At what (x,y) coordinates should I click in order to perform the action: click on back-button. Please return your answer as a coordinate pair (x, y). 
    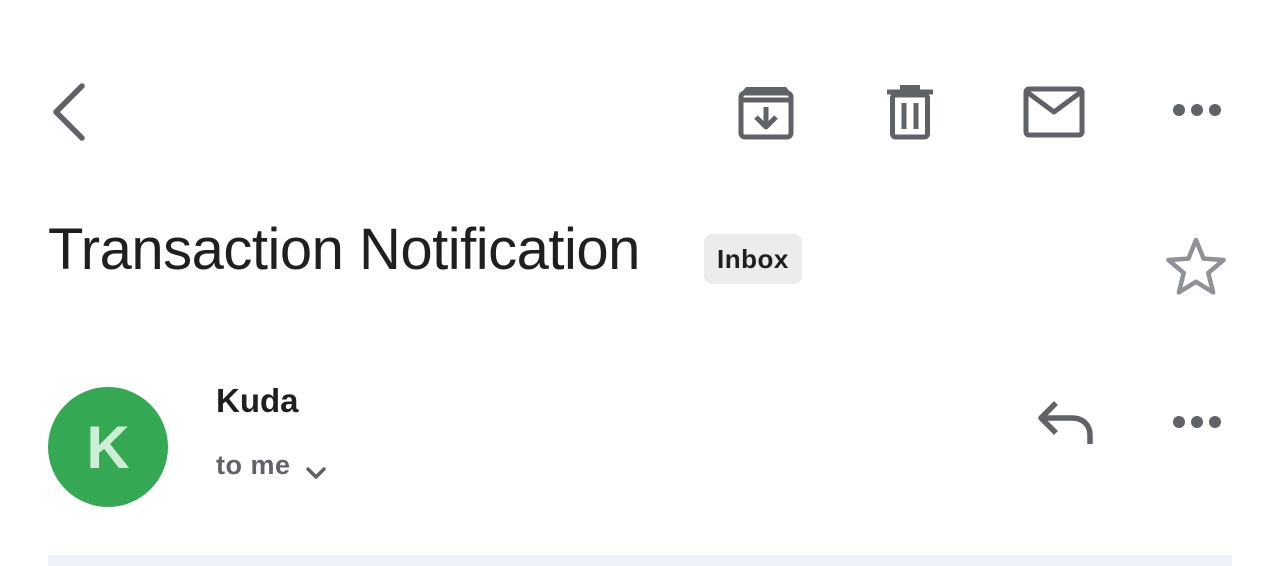
    Looking at the image, I should click on (68, 112).